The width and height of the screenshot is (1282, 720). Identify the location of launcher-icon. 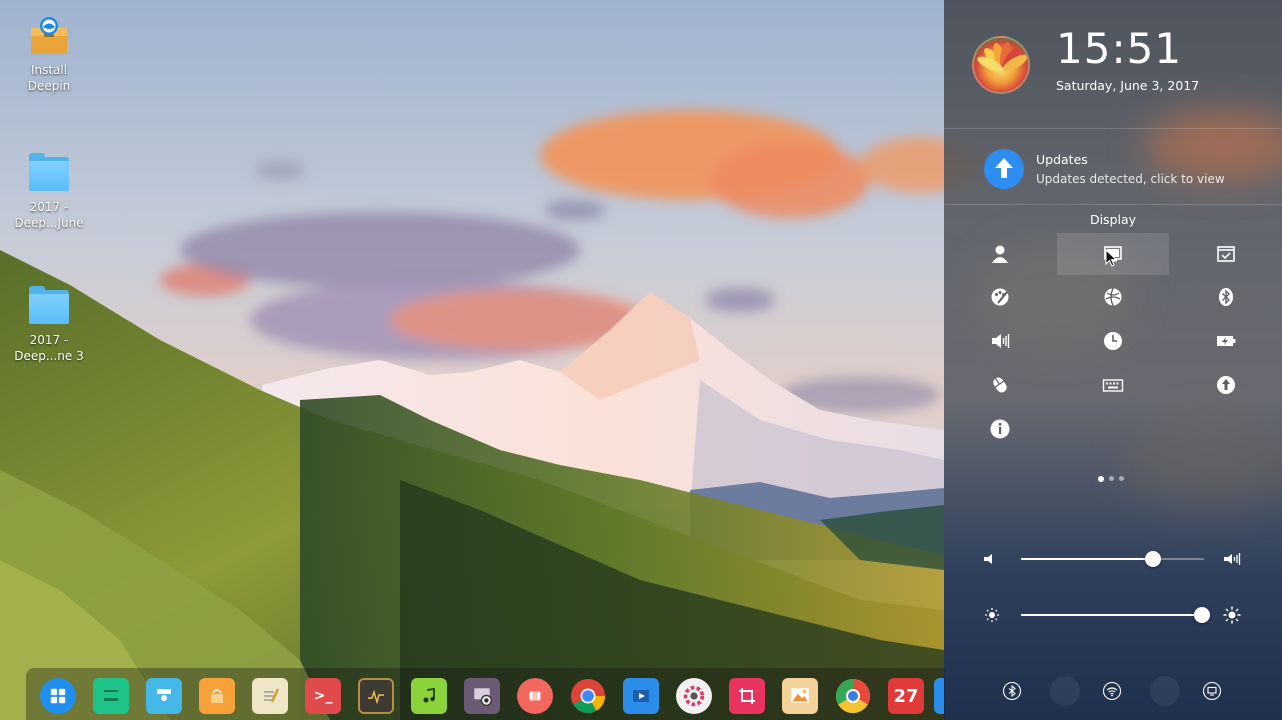
(58, 696).